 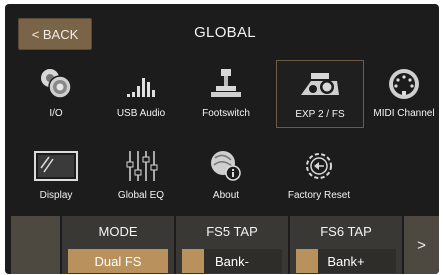 I want to click on tile-label: Display, so click(x=56, y=195).